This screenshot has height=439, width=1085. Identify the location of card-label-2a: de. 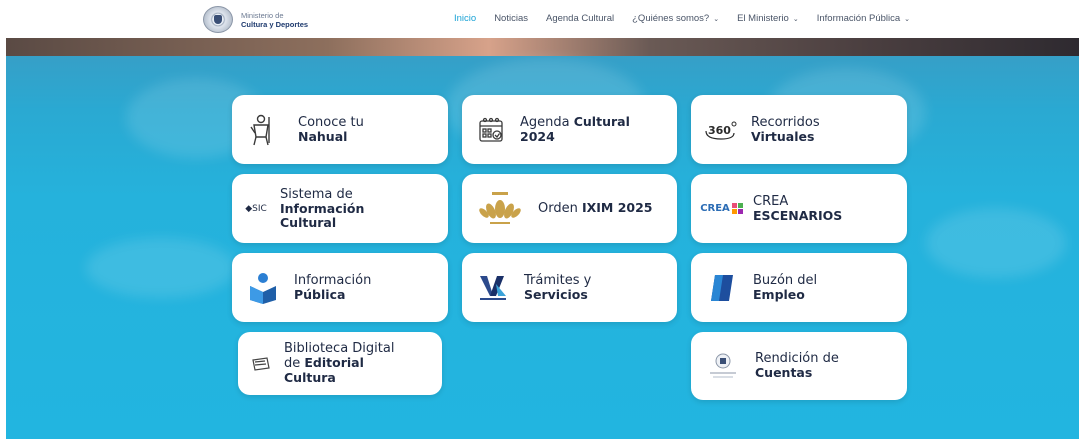
(294, 363).